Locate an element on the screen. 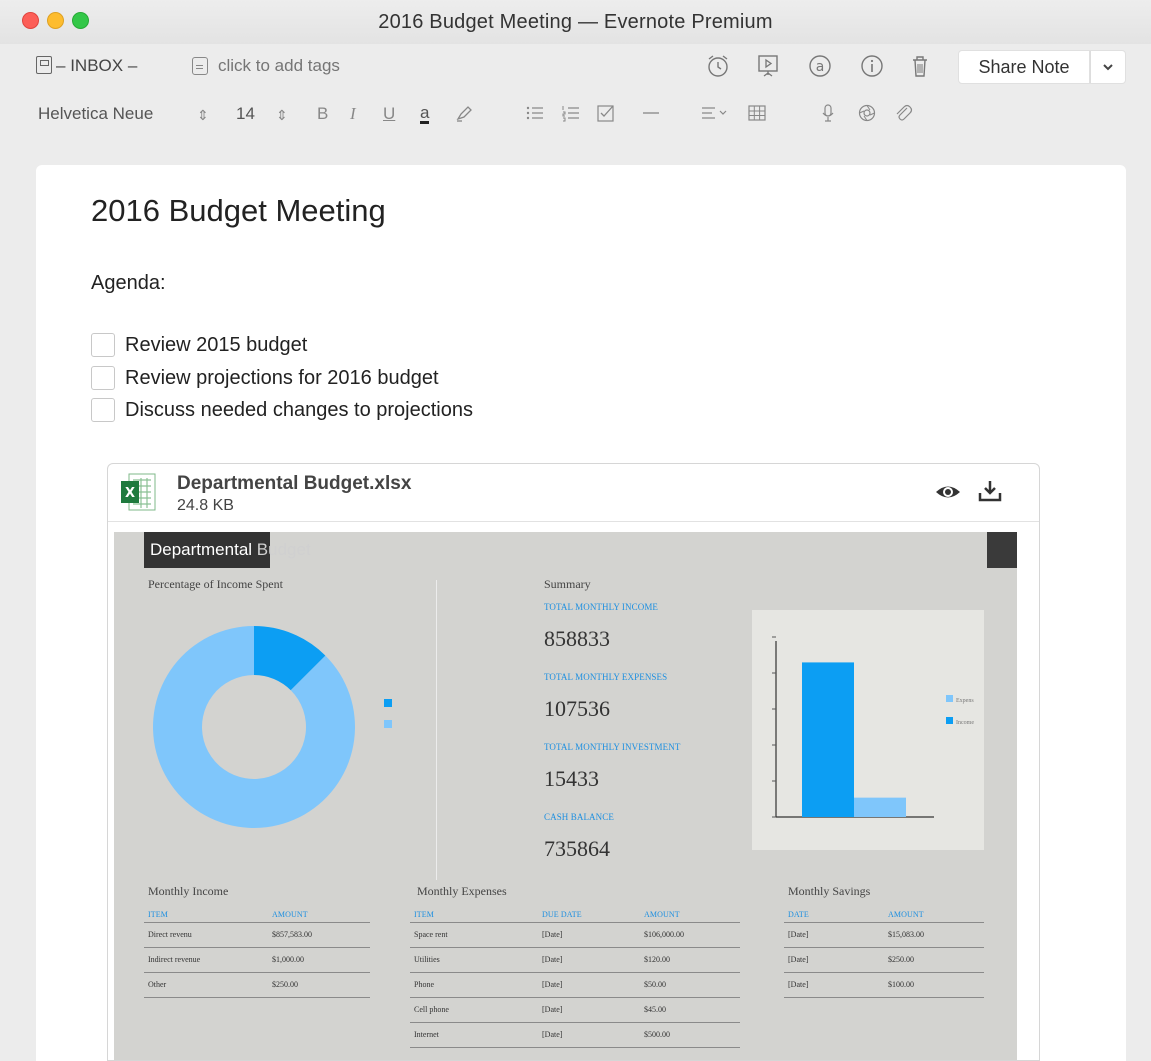  table-cell: $45.00 is located at coordinates (655, 1009).